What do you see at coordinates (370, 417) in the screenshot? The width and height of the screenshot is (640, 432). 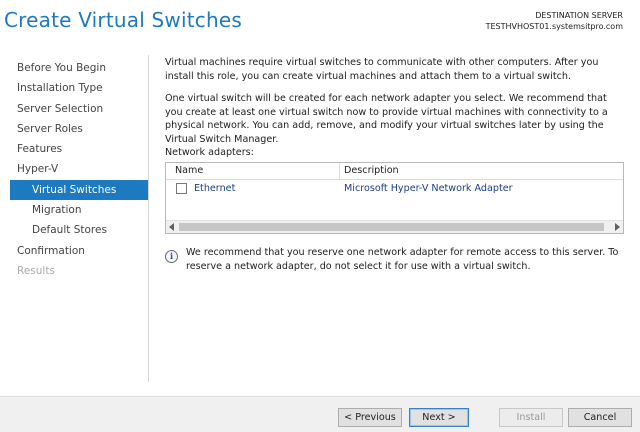 I see `previous-button: < Previous` at bounding box center [370, 417].